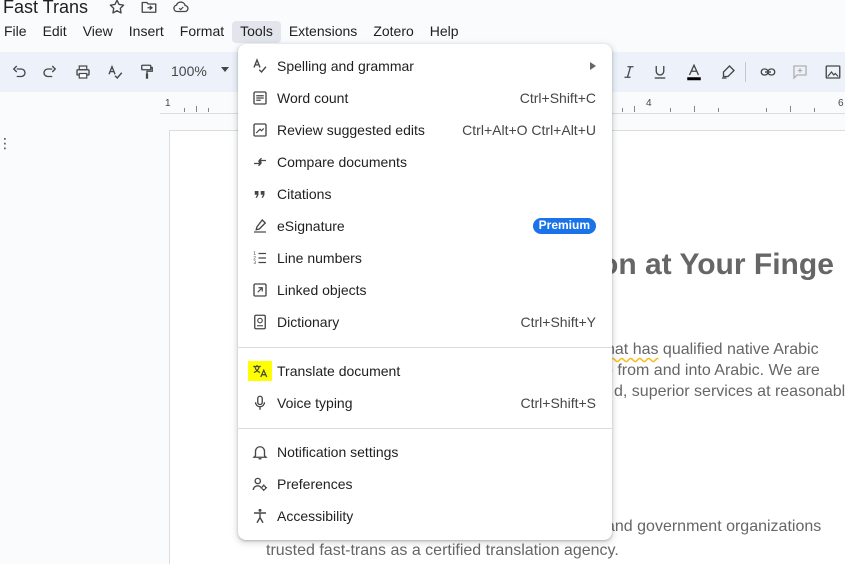  What do you see at coordinates (254, 263) in the screenshot?
I see `svg-text: 3` at bounding box center [254, 263].